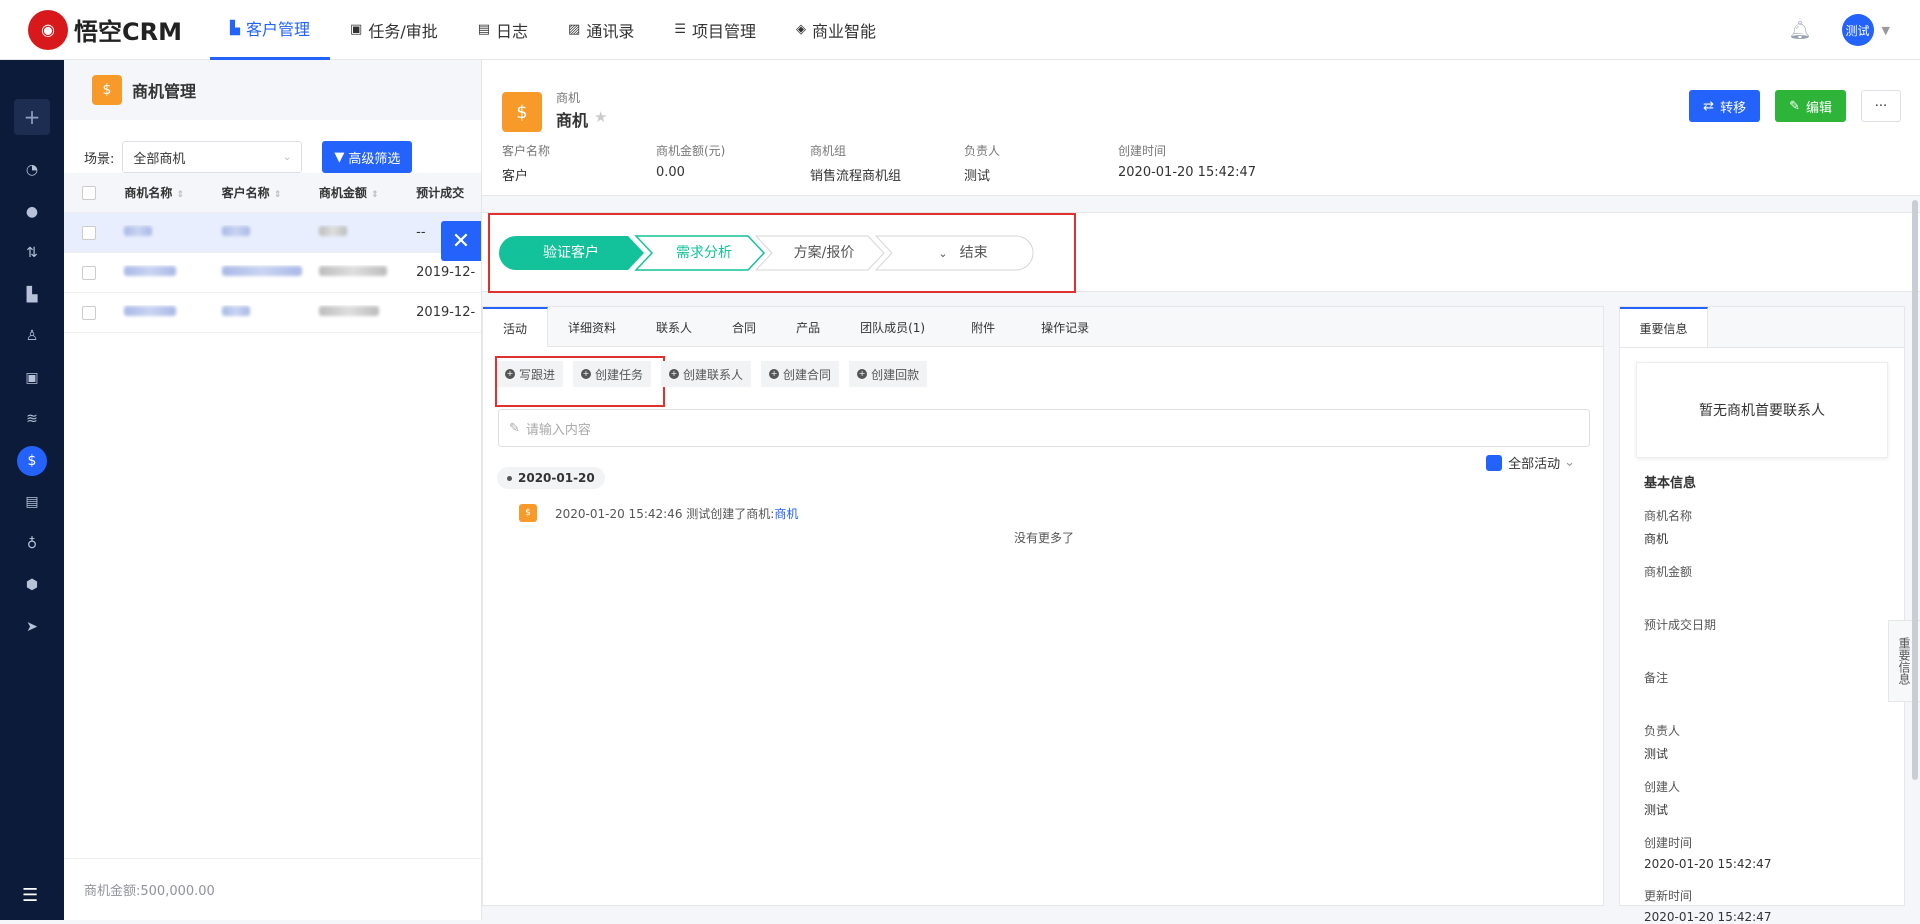 This screenshot has width=1920, height=924. I want to click on column-header: 商机名称 ⇕, so click(162, 192).